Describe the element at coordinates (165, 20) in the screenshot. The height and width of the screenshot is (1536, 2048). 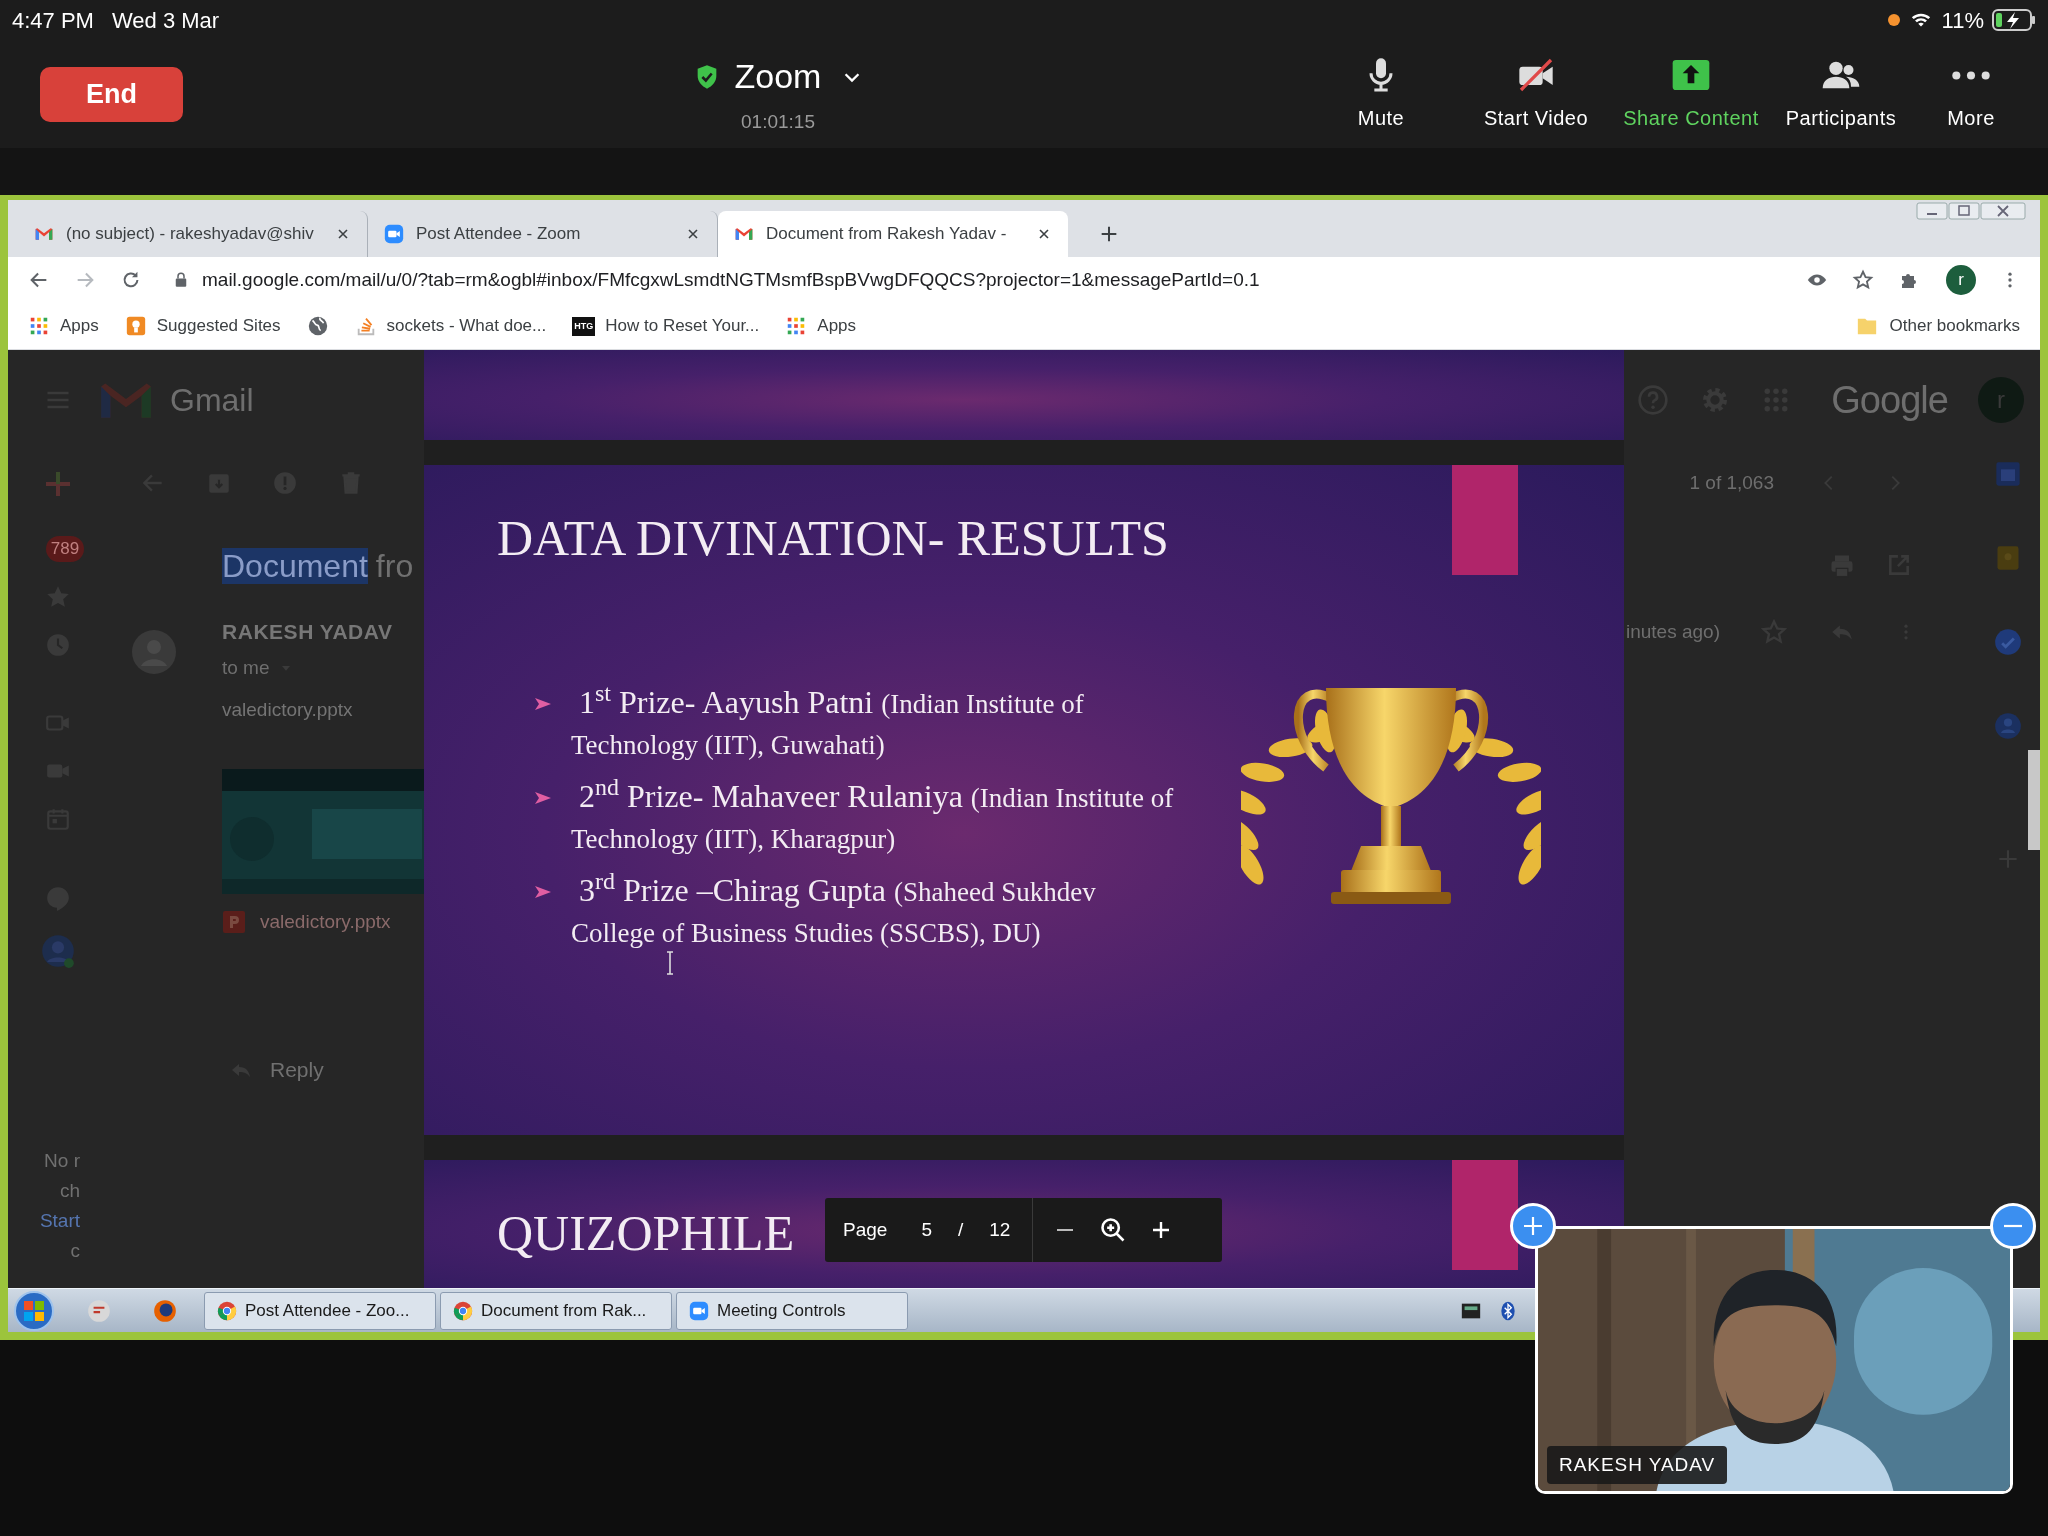
I see `status-date: Wed 3 Mar` at that location.